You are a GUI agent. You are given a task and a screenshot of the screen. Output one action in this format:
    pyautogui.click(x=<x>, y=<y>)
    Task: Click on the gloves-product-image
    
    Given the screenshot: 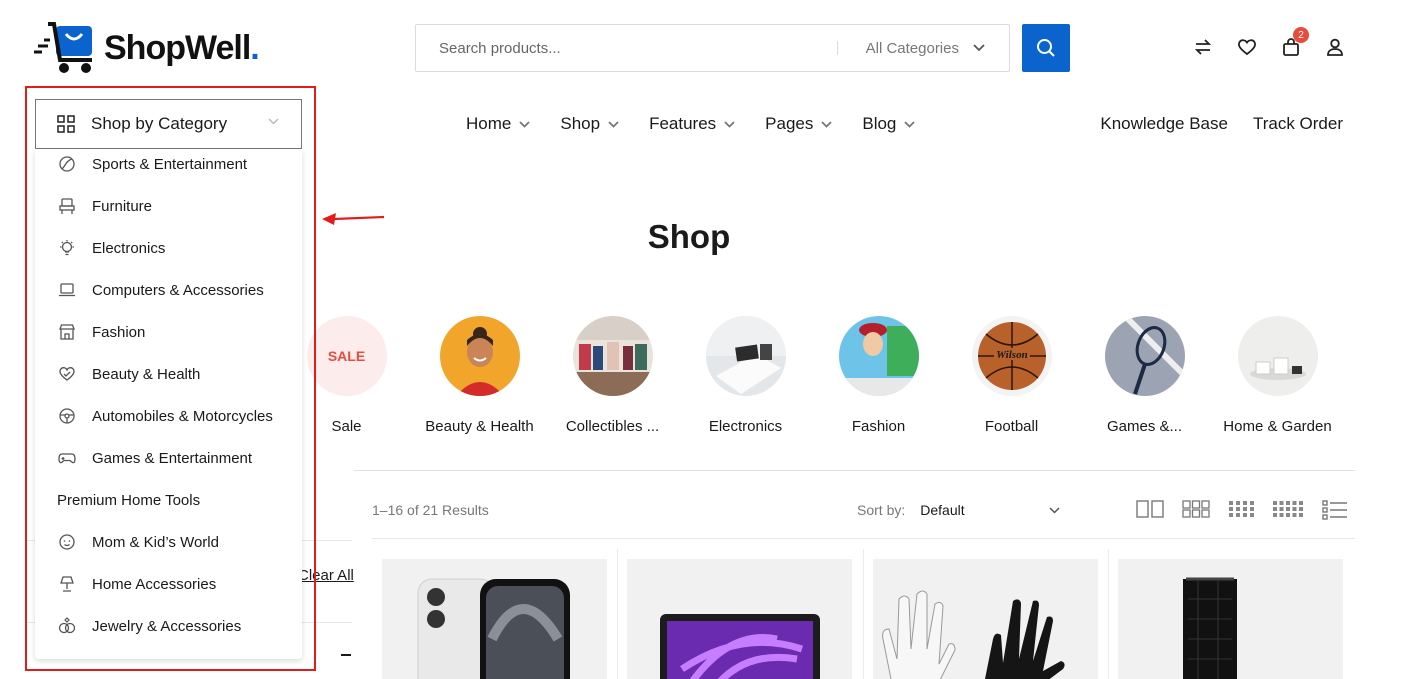 What is the action you would take?
    pyautogui.click(x=973, y=634)
    